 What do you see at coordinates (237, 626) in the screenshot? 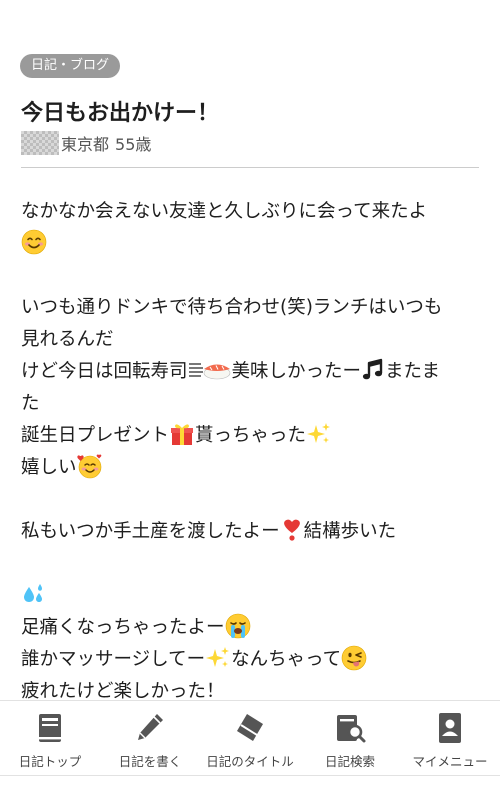
I see `loudly-crying-face-emoji-icon` at bounding box center [237, 626].